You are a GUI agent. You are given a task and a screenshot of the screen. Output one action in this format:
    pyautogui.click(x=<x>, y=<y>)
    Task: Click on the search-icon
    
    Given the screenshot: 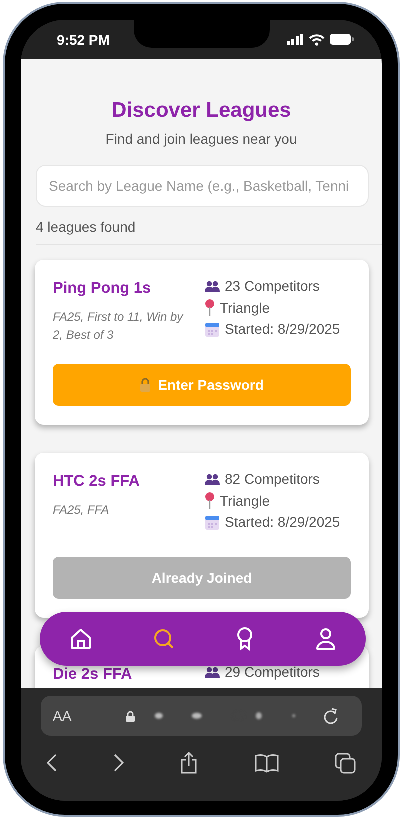 What is the action you would take?
    pyautogui.click(x=163, y=639)
    